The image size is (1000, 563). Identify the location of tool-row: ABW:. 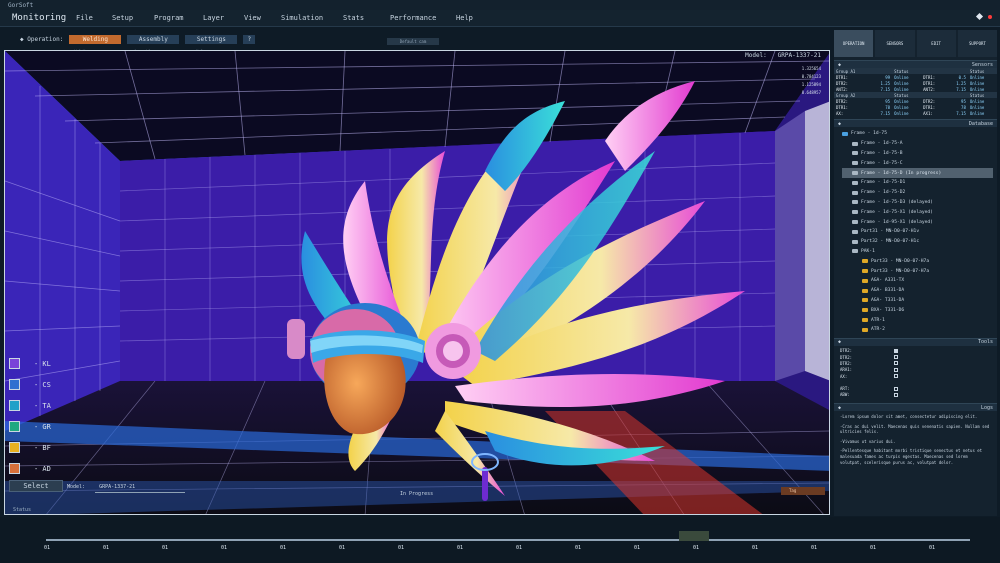
(915, 395).